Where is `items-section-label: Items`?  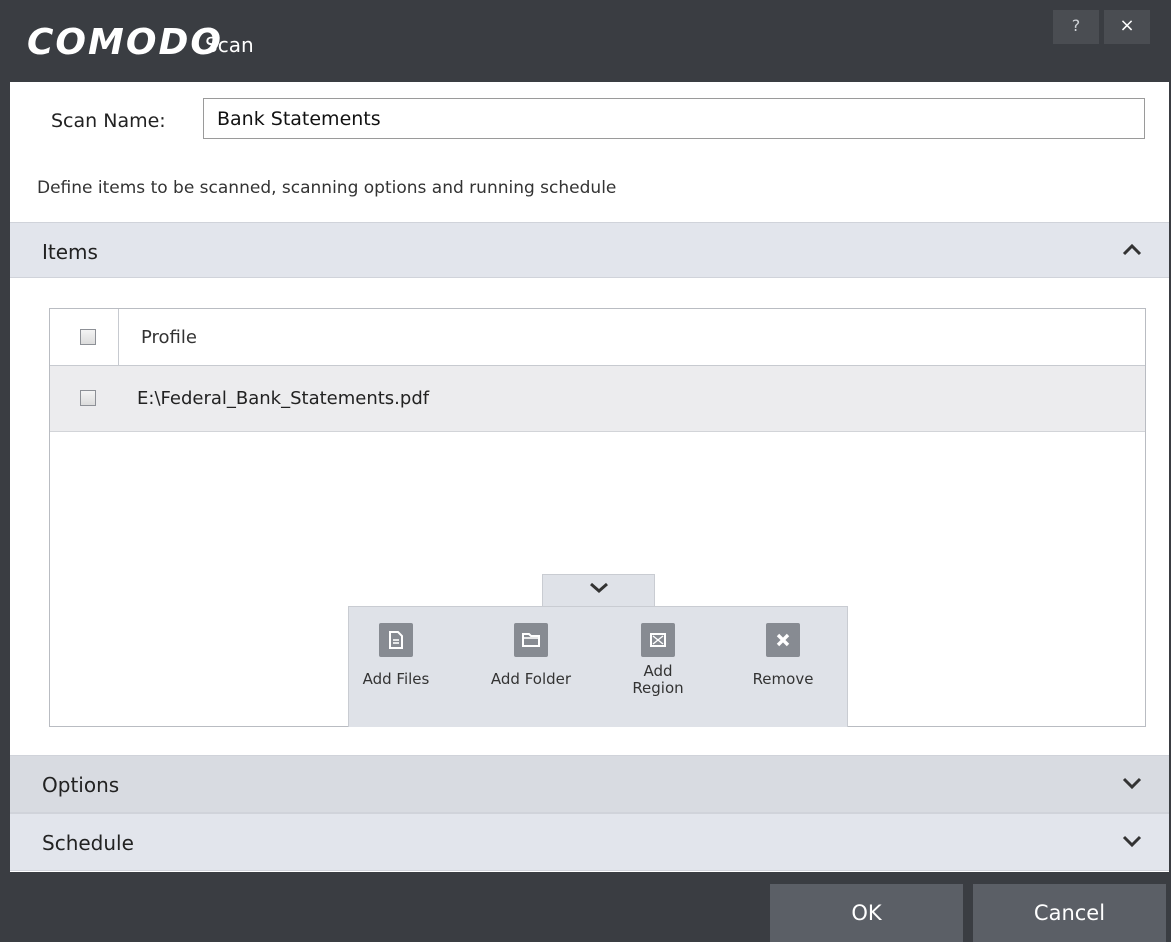
items-section-label: Items is located at coordinates (70, 252).